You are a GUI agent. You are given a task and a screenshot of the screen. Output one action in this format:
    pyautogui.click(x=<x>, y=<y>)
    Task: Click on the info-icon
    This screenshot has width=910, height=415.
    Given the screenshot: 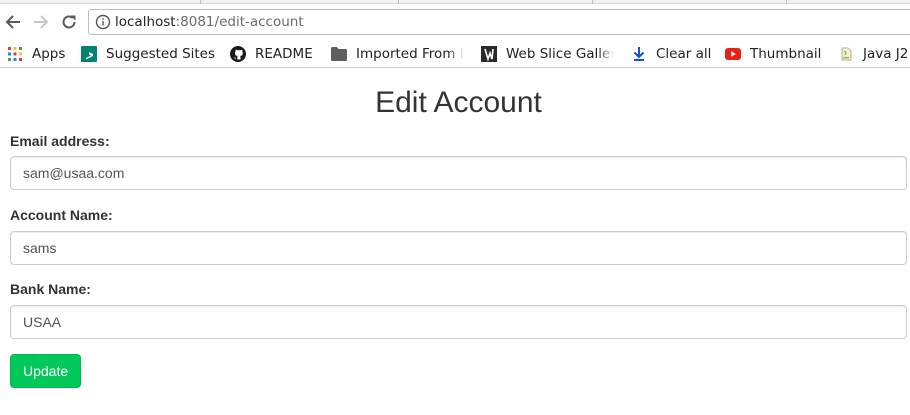 What is the action you would take?
    pyautogui.click(x=103, y=22)
    